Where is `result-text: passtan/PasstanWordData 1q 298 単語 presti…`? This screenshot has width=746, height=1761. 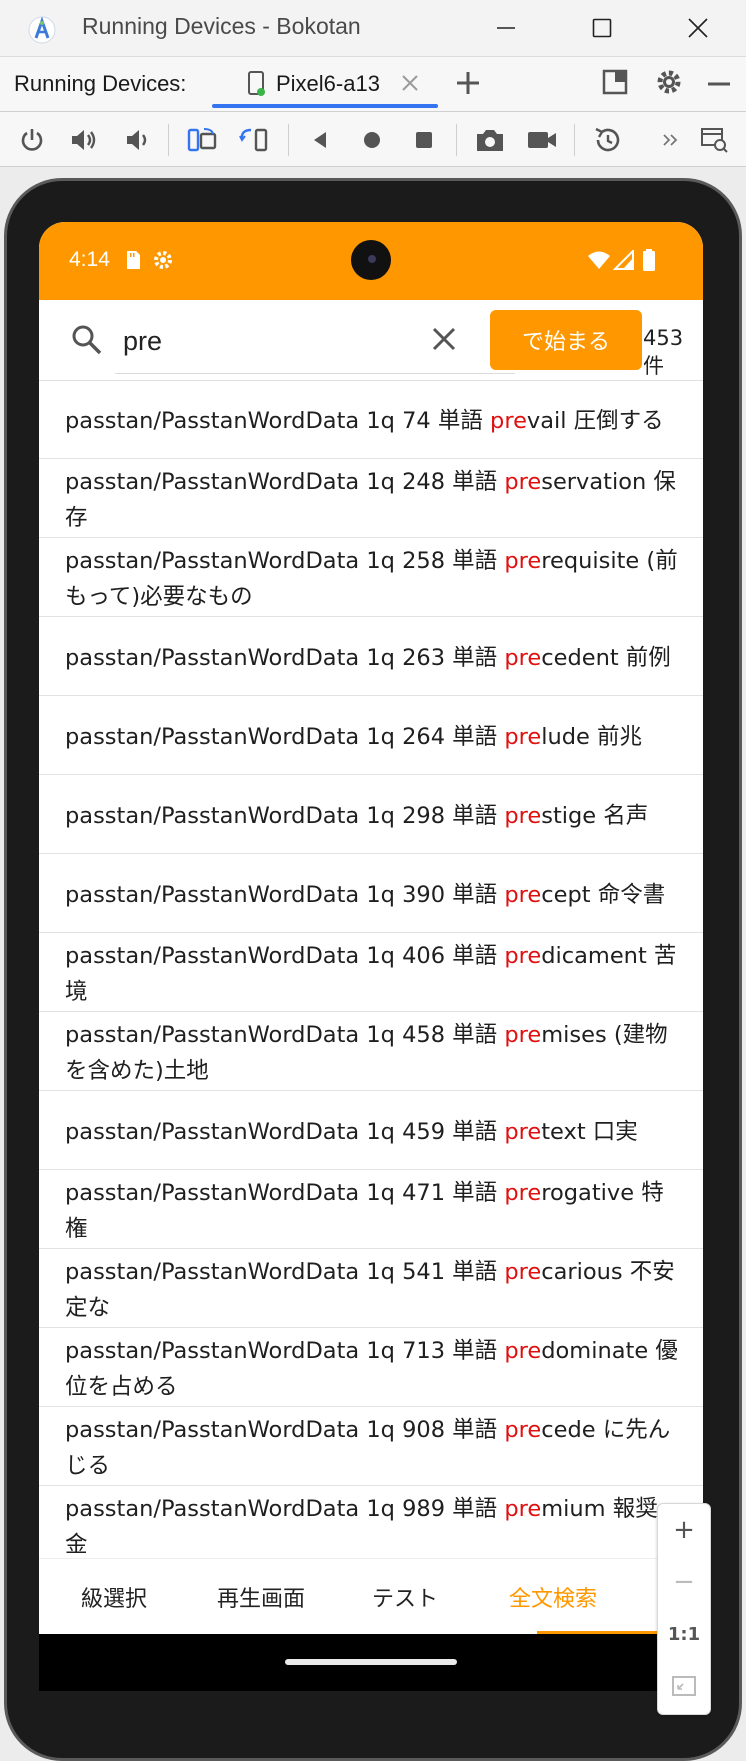 result-text: passtan/PasstanWordData 1q 298 単語 presti… is located at coordinates (356, 816).